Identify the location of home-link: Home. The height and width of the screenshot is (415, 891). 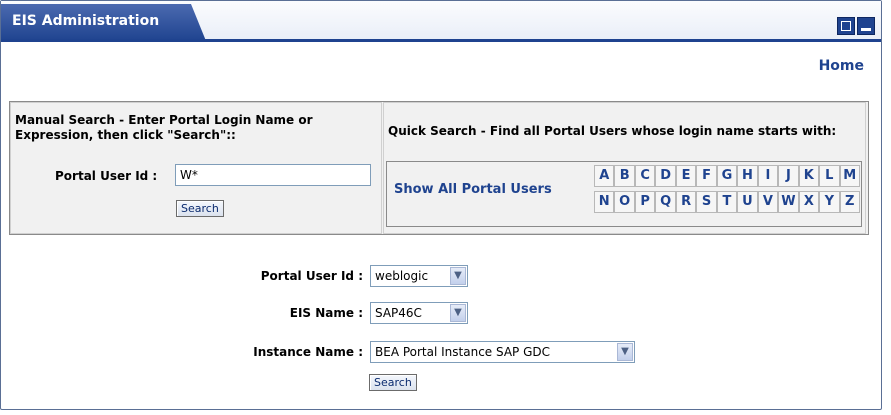
(841, 66).